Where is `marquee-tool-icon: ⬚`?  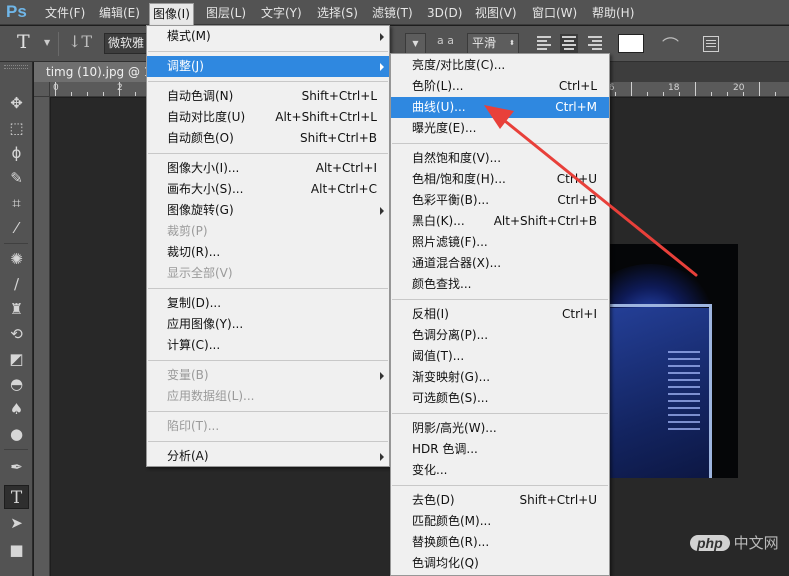 marquee-tool-icon: ⬚ is located at coordinates (16, 128).